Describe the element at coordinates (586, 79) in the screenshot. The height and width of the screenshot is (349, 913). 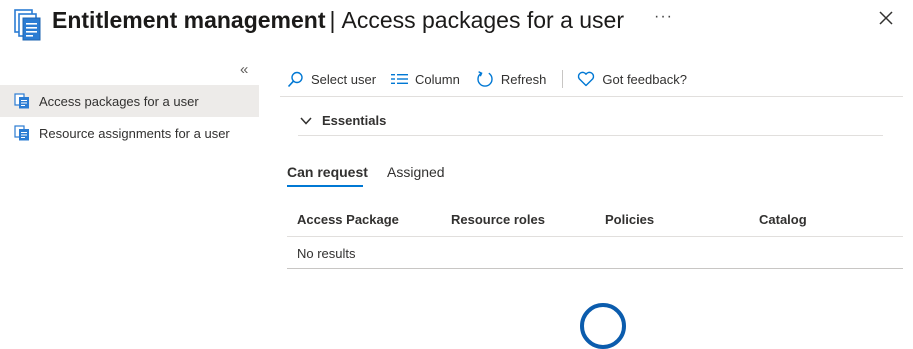
I see `heart-icon` at that location.